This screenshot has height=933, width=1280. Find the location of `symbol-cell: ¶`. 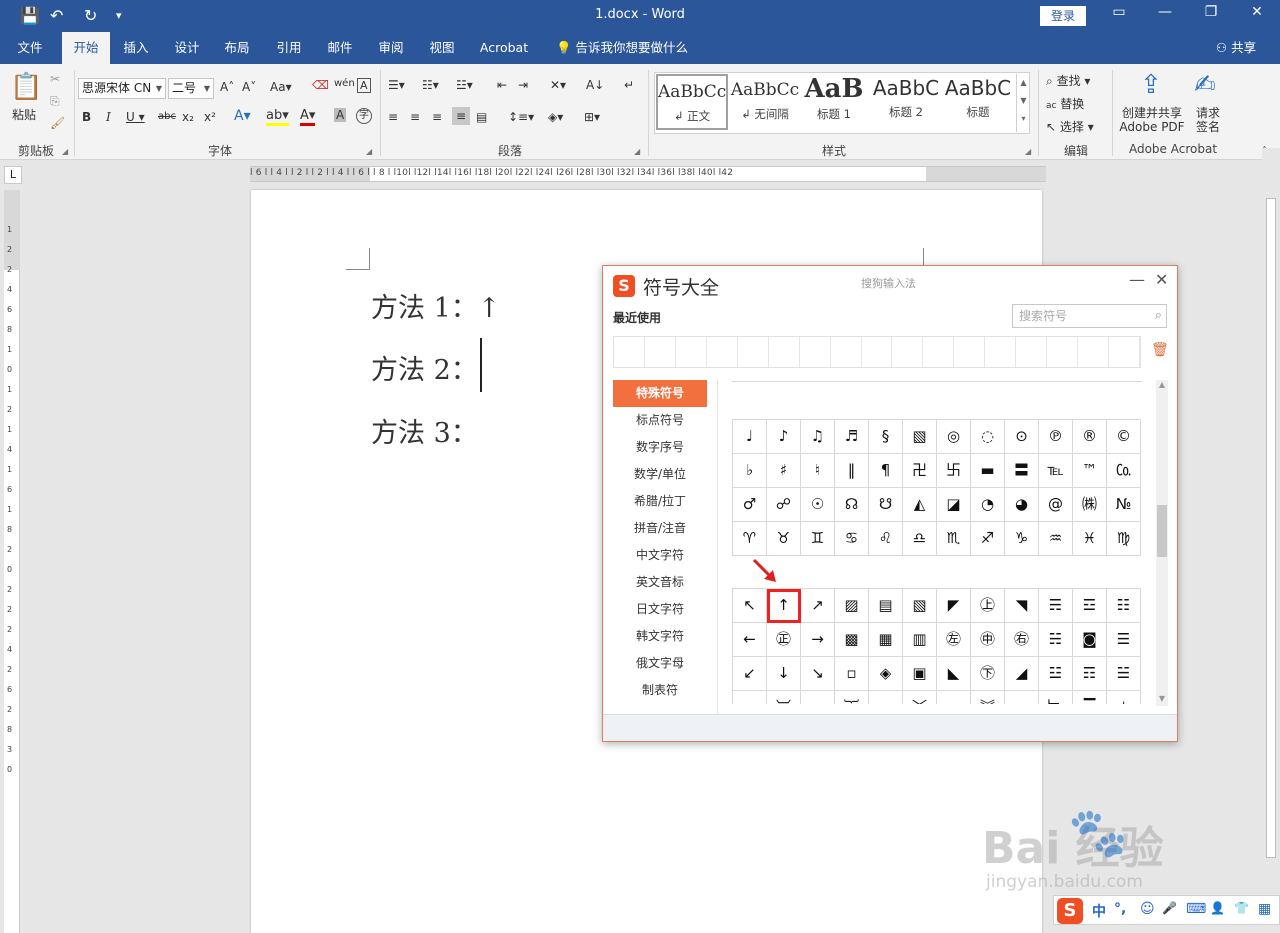

symbol-cell: ¶ is located at coordinates (886, 471).